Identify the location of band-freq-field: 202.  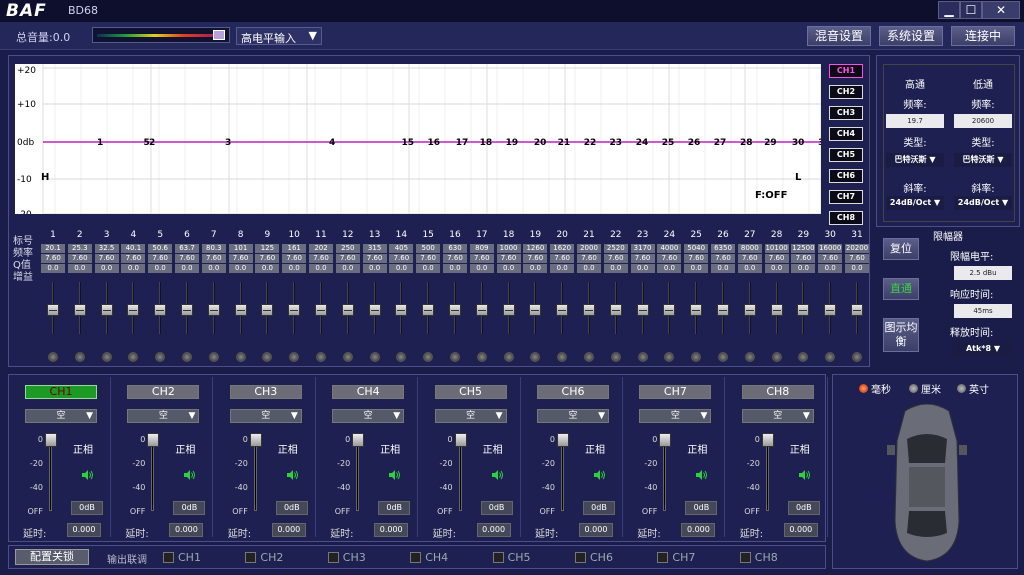
(321, 248).